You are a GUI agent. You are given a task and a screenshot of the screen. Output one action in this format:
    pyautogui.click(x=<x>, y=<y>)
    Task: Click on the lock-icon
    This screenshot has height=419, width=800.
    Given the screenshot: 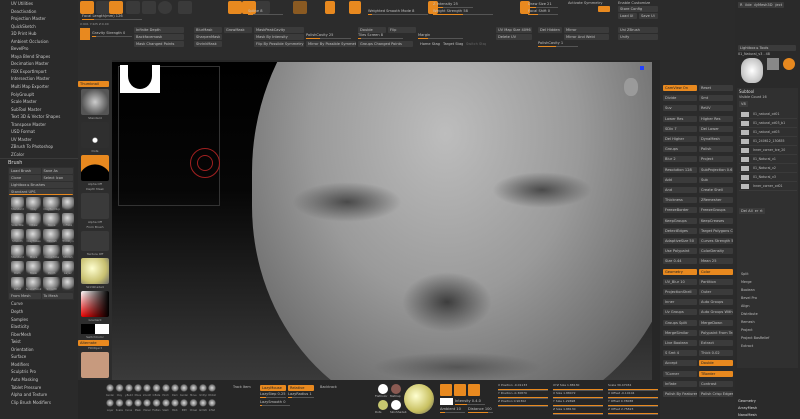 What is the action you would take?
    pyautogui.click(x=103, y=7)
    